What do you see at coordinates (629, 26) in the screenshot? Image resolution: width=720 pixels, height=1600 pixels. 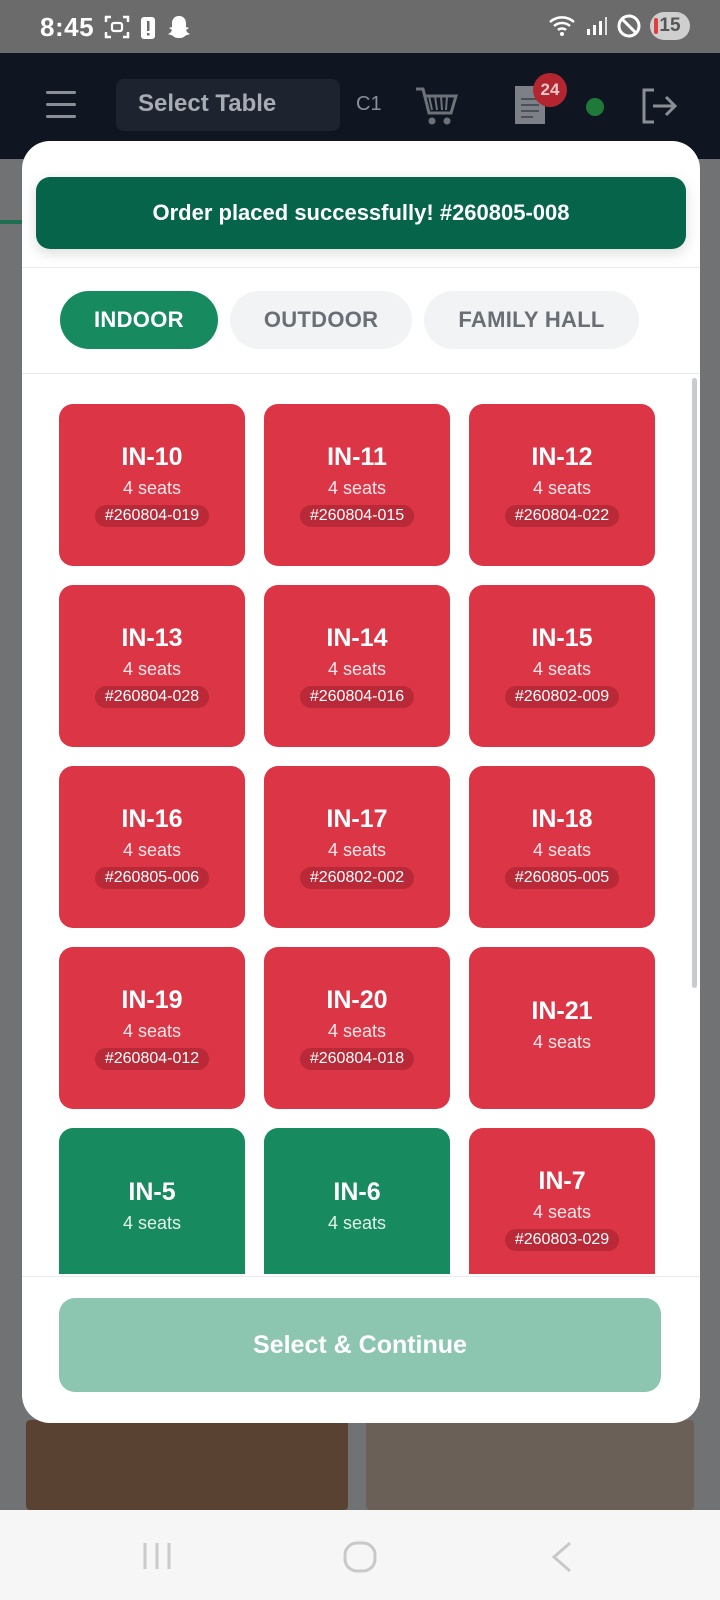 I see `dnd-icon` at bounding box center [629, 26].